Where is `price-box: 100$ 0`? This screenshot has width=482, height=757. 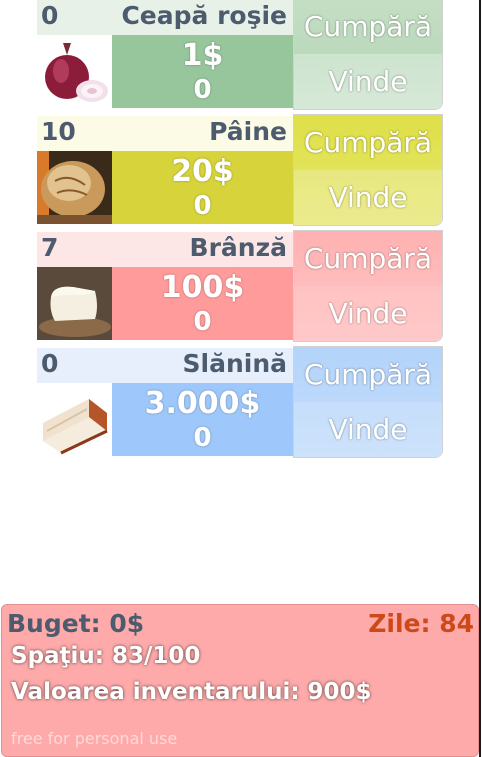 price-box: 100$ 0 is located at coordinates (202, 303).